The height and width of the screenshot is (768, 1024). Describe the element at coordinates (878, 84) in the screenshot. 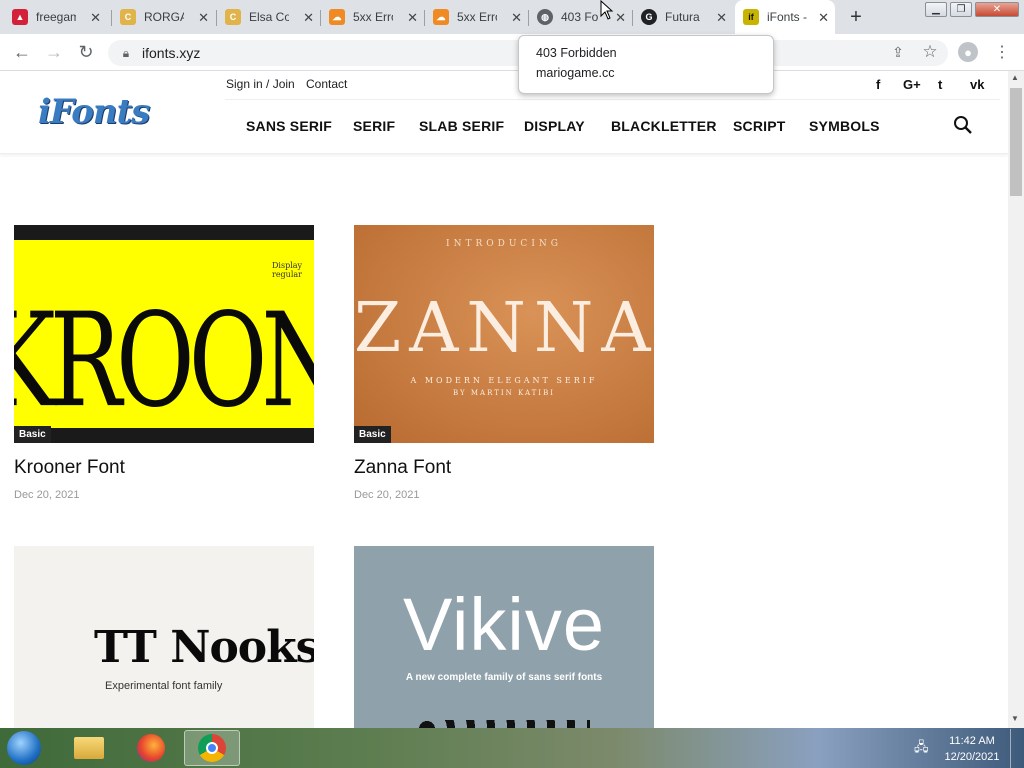

I see `facebook-icon: f` at that location.